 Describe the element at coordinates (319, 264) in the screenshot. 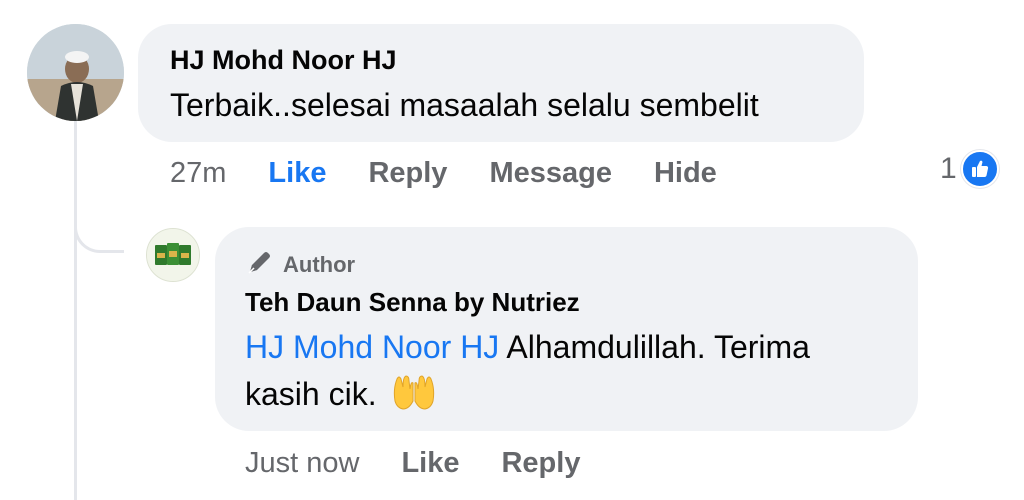

I see `author-badge-label: Author` at that location.